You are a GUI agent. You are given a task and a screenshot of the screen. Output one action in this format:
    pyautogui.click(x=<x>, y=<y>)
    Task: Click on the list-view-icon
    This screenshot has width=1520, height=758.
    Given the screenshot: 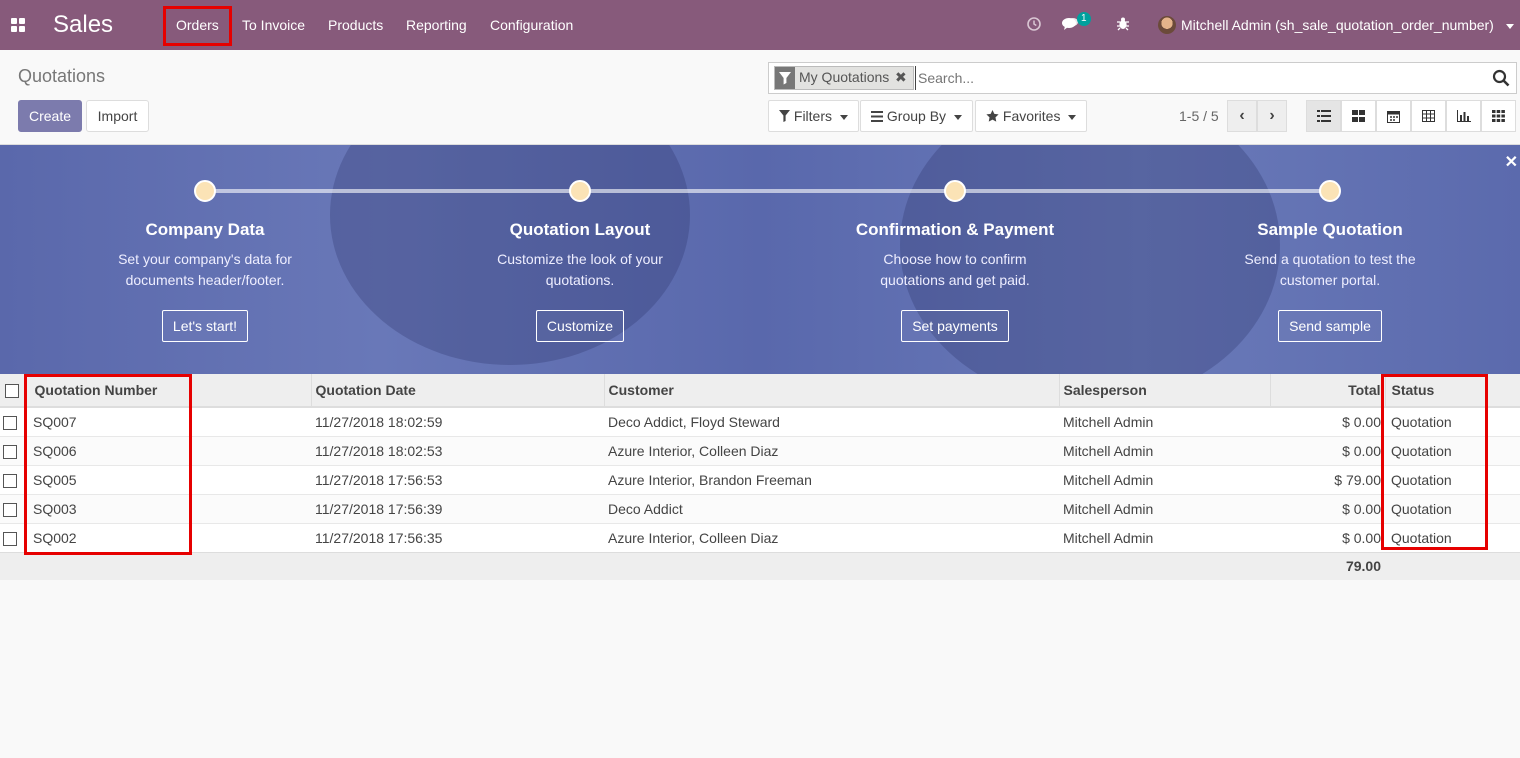 What is the action you would take?
    pyautogui.click(x=1323, y=116)
    